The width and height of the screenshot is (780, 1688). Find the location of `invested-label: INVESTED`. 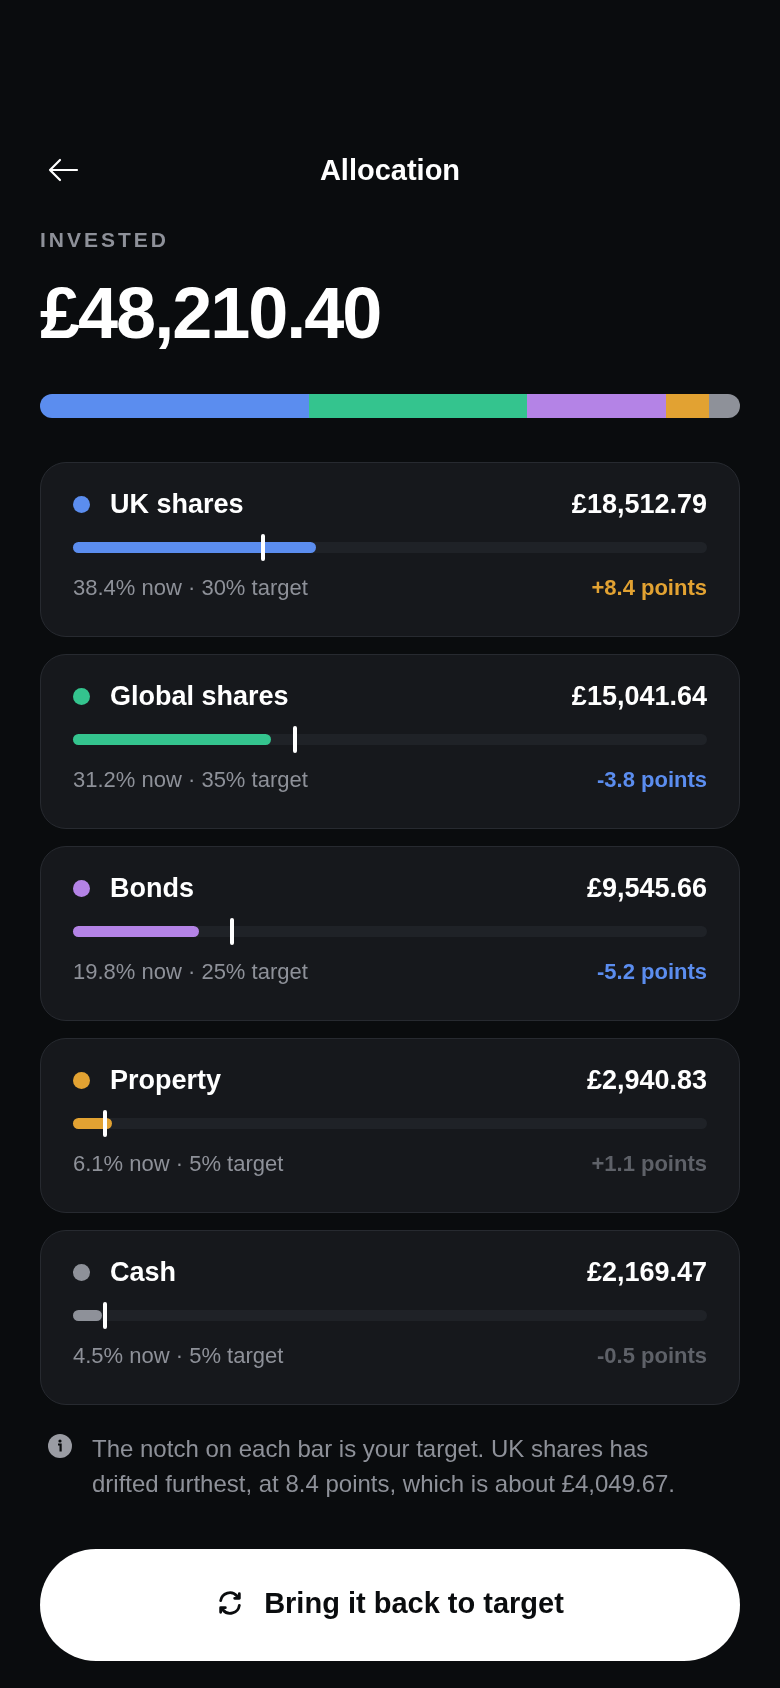

invested-label: INVESTED is located at coordinates (105, 240).